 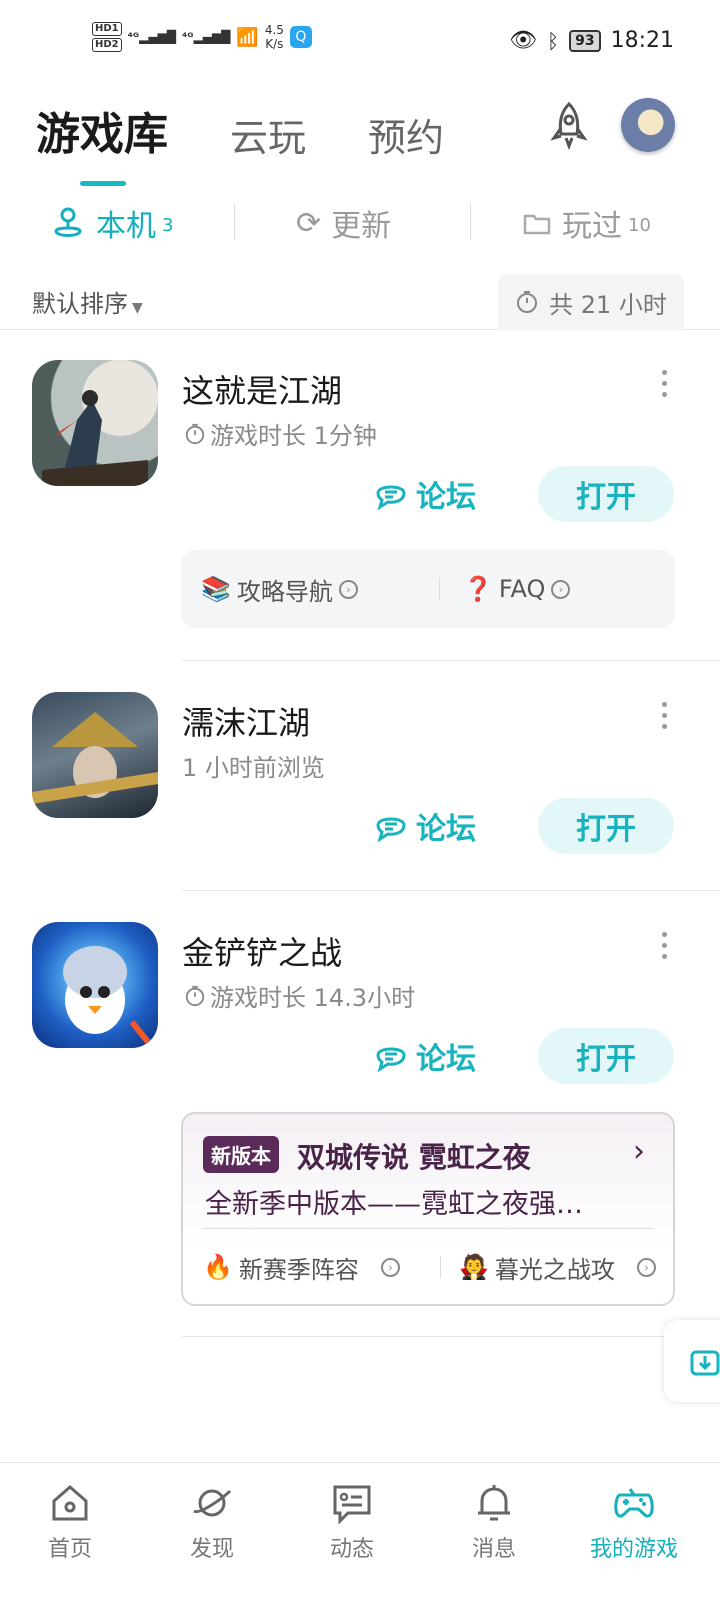 What do you see at coordinates (168, 225) in the screenshot?
I see `subtab-local-count: 3` at bounding box center [168, 225].